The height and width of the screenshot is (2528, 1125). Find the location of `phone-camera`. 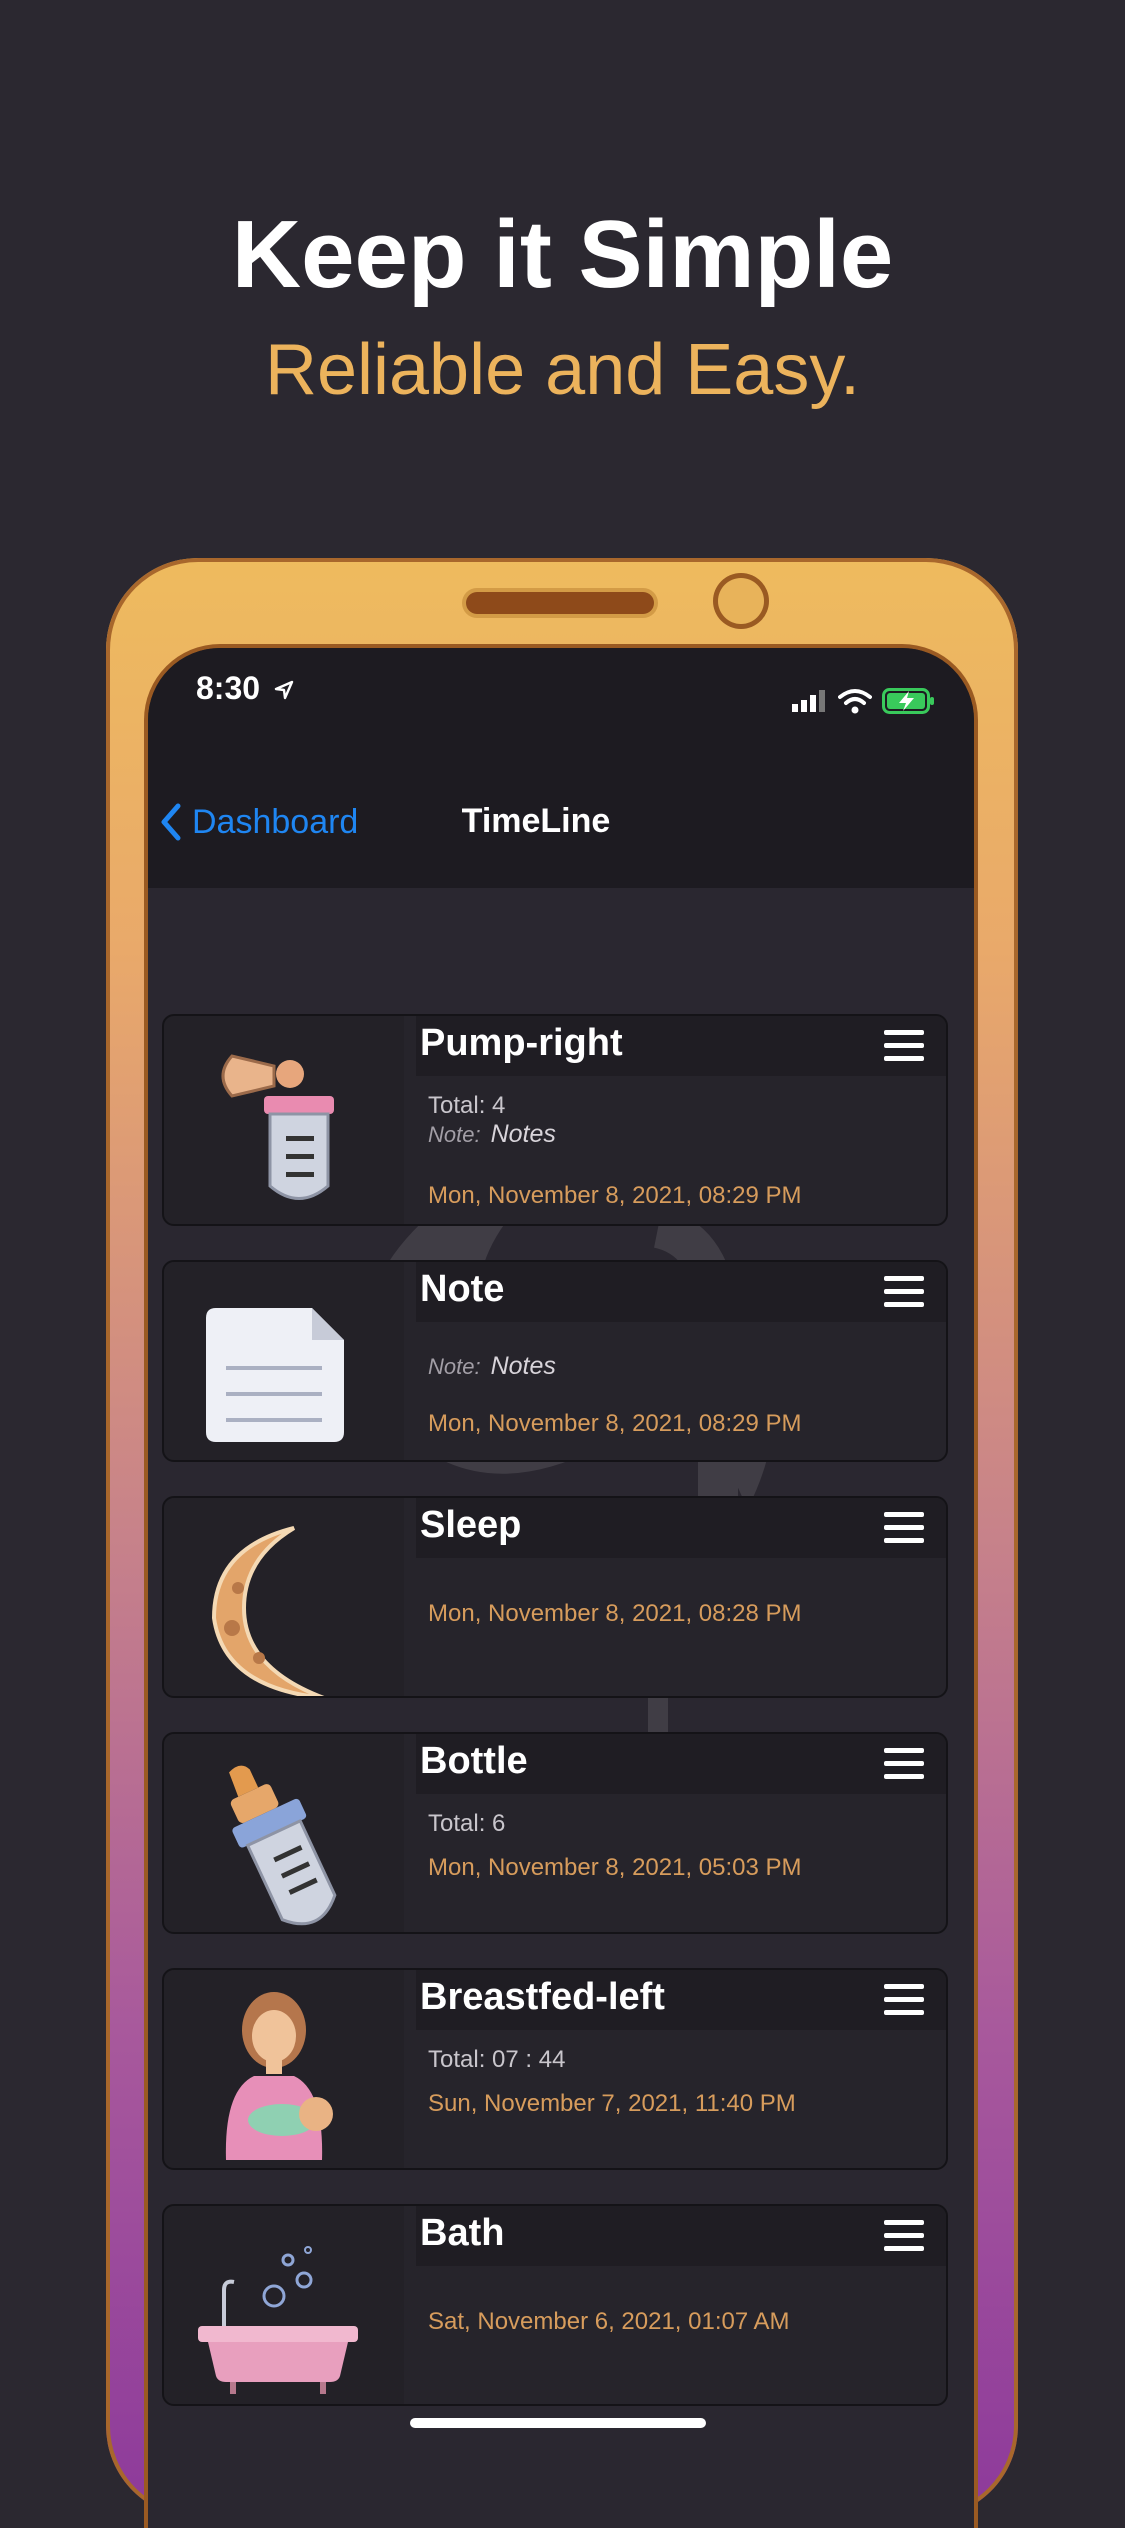

phone-camera is located at coordinates (741, 601).